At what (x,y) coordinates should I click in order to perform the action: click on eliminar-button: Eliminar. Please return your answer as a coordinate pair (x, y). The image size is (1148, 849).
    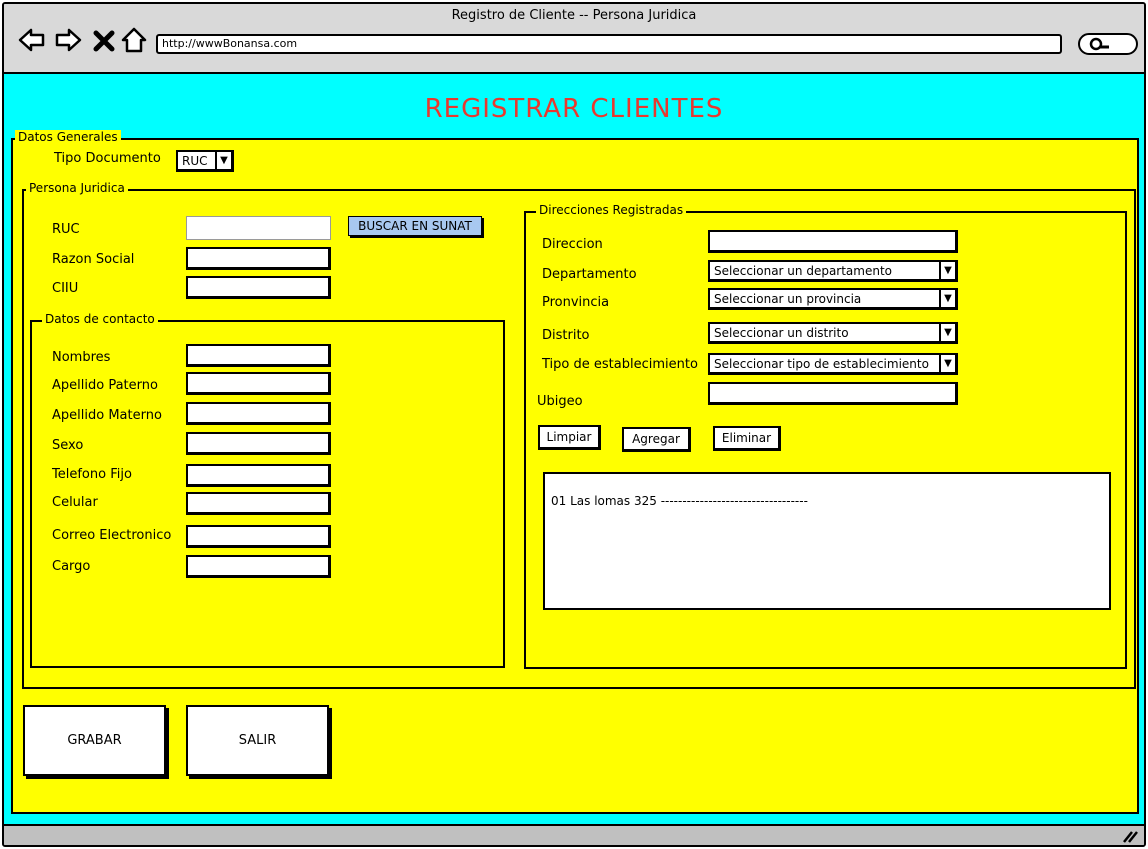
    Looking at the image, I should click on (747, 438).